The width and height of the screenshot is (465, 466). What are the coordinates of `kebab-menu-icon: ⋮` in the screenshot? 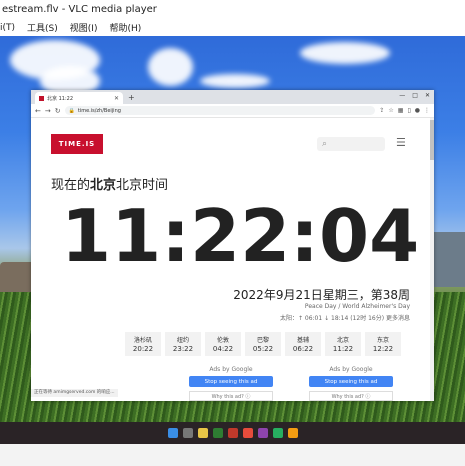 It's located at (427, 110).